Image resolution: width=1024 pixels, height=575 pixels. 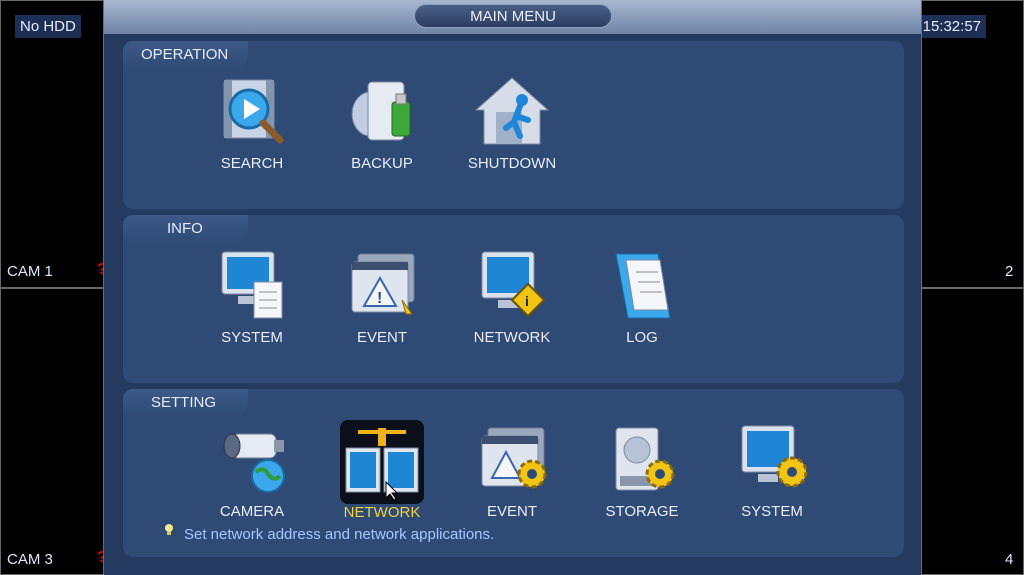 I want to click on operation-backup-item: BACKUP, so click(x=382, y=124).